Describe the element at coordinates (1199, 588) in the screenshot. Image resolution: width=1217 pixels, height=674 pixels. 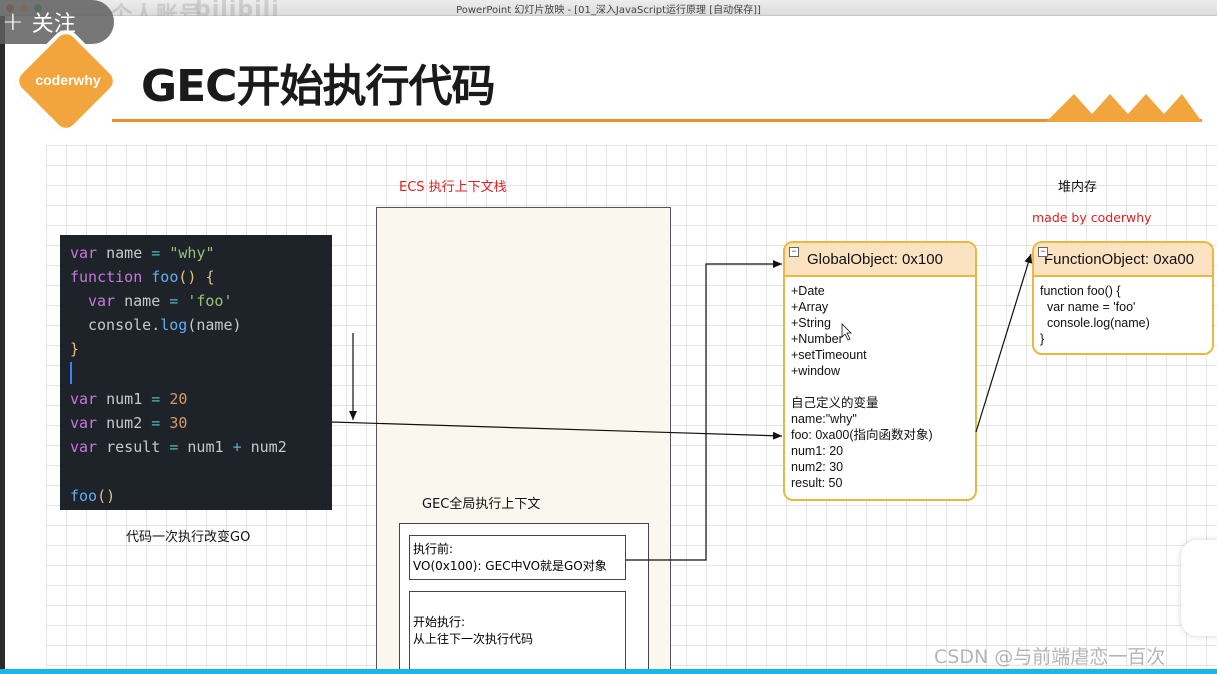
I see `side-floating-panel` at that location.